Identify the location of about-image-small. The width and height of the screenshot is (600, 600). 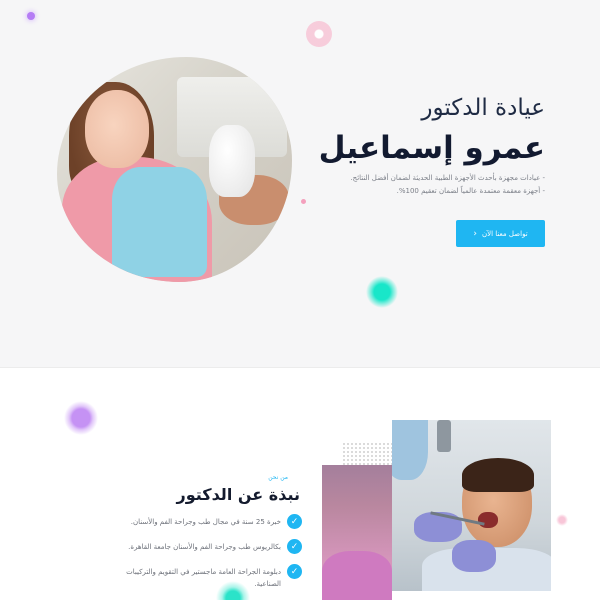
(357, 532).